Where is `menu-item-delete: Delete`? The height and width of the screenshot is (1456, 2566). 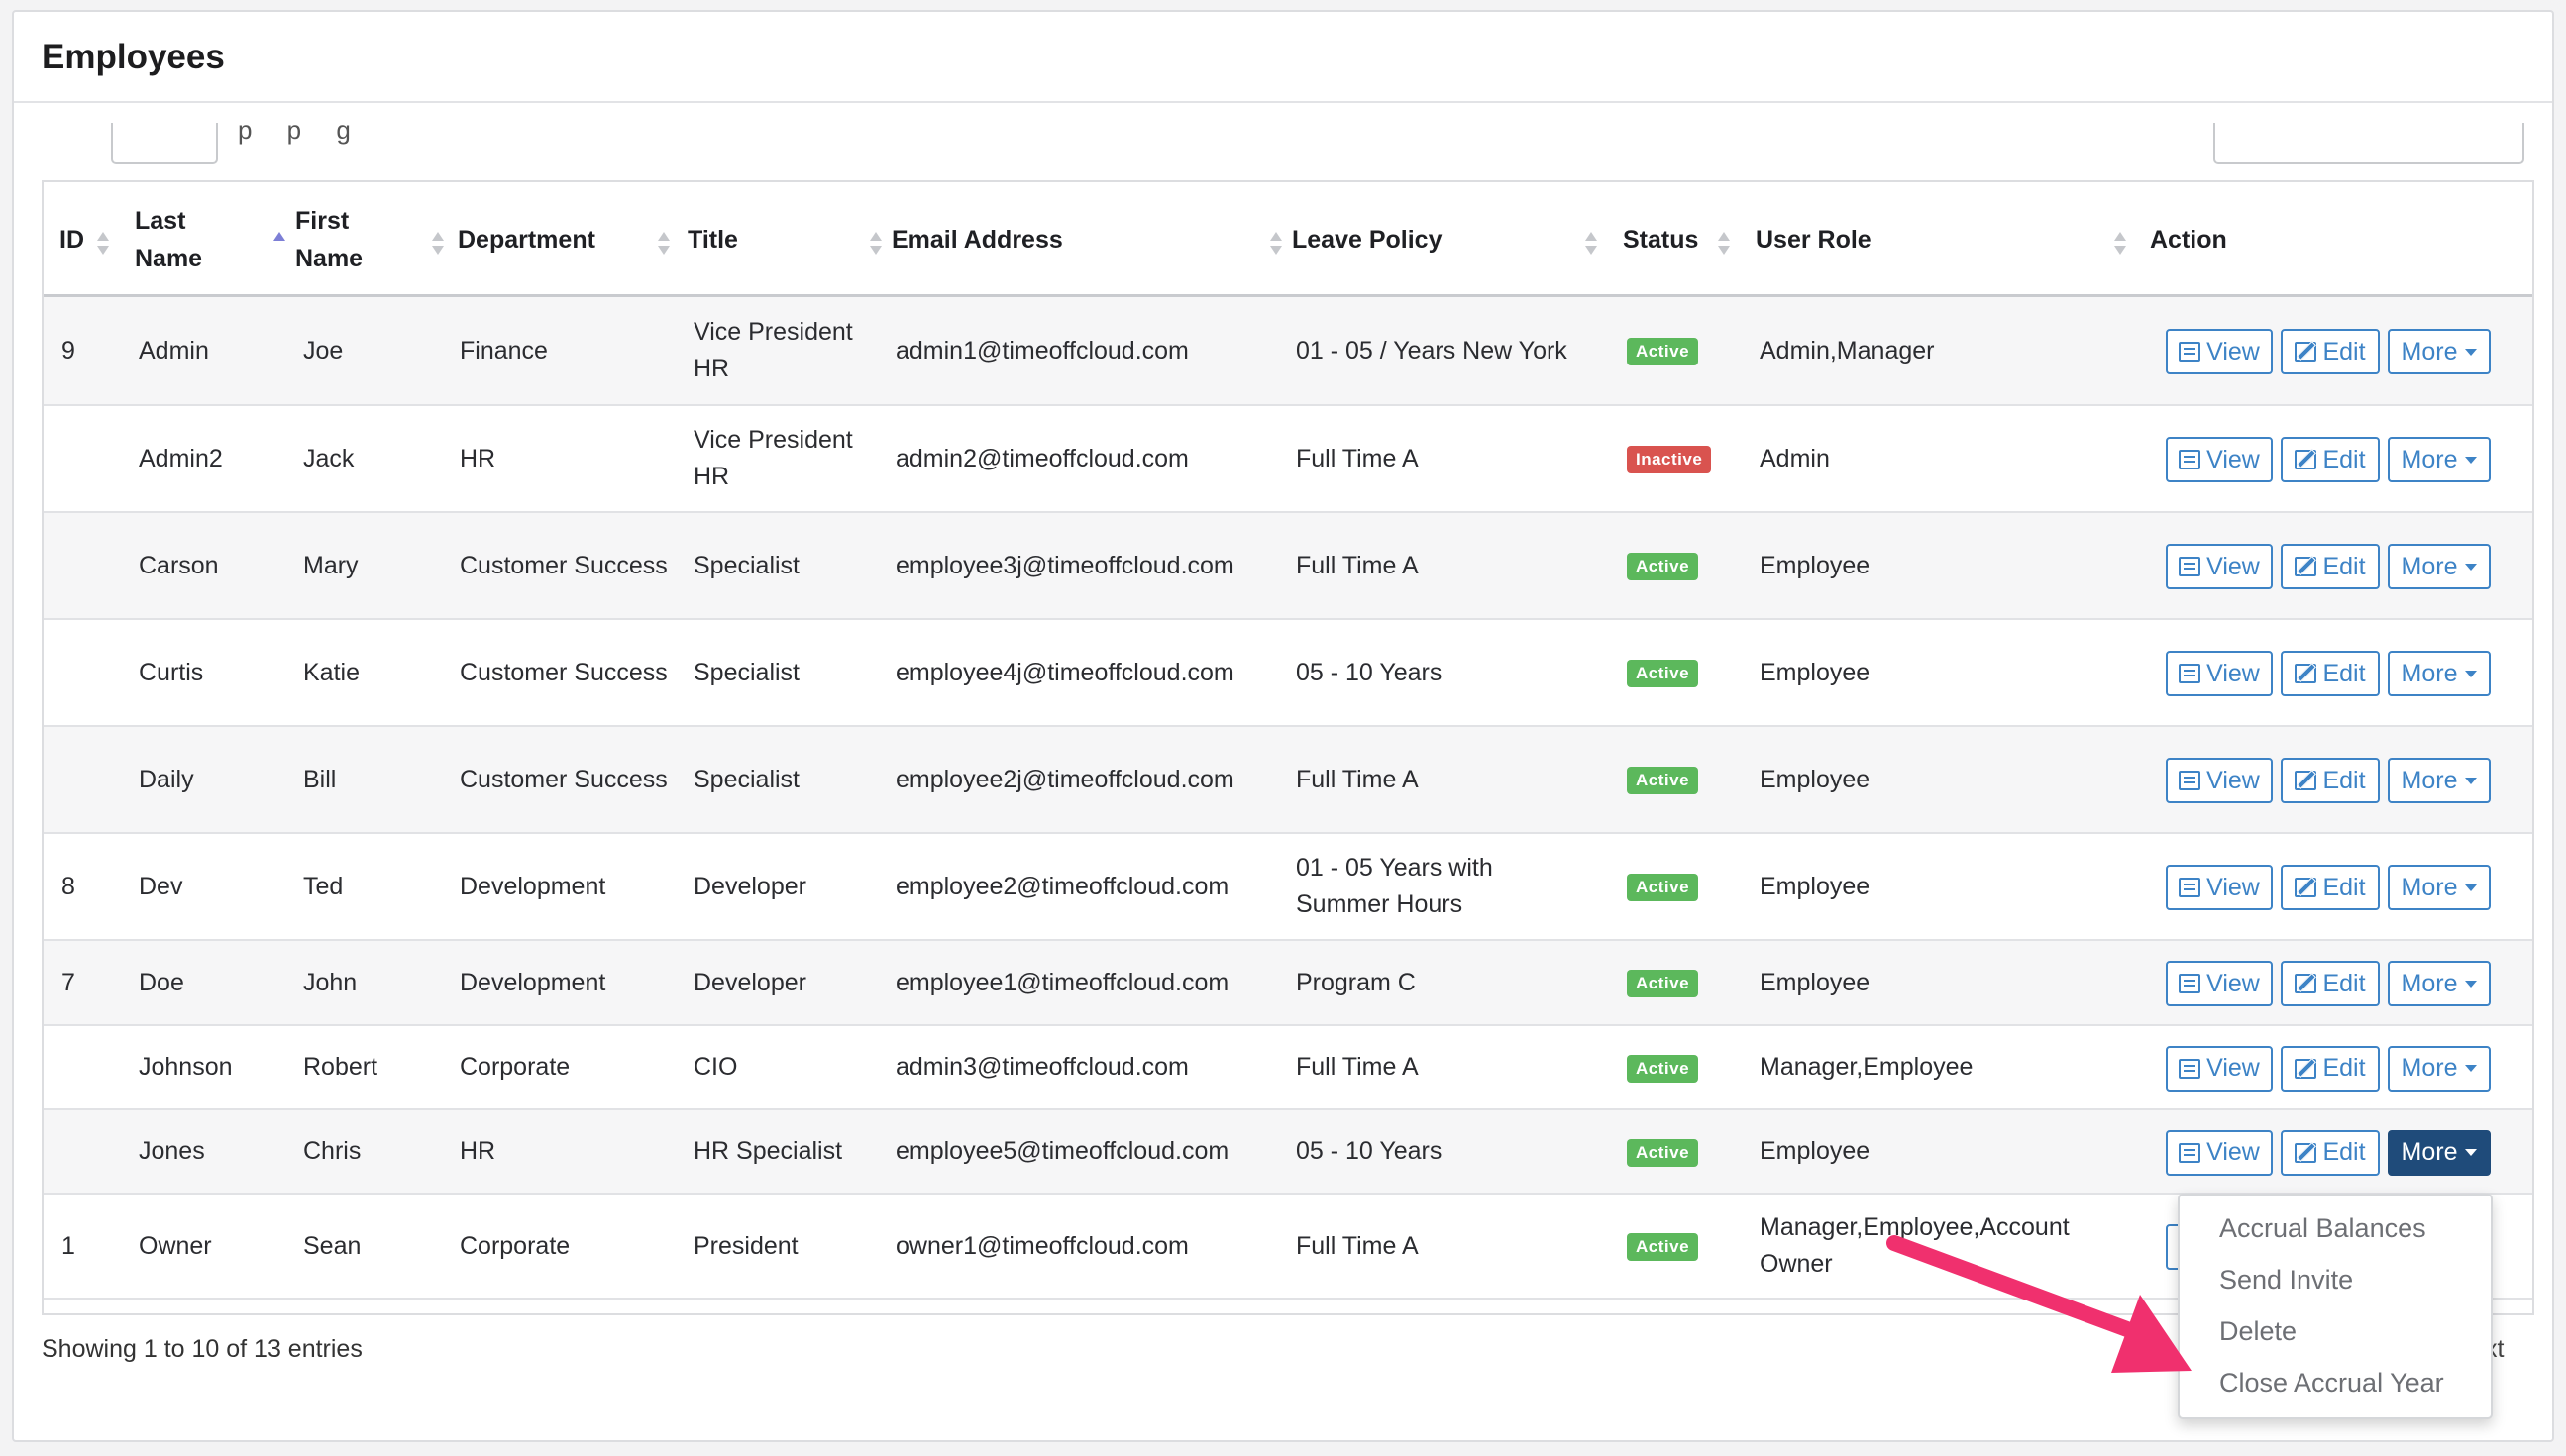 menu-item-delete: Delete is located at coordinates (2258, 1331).